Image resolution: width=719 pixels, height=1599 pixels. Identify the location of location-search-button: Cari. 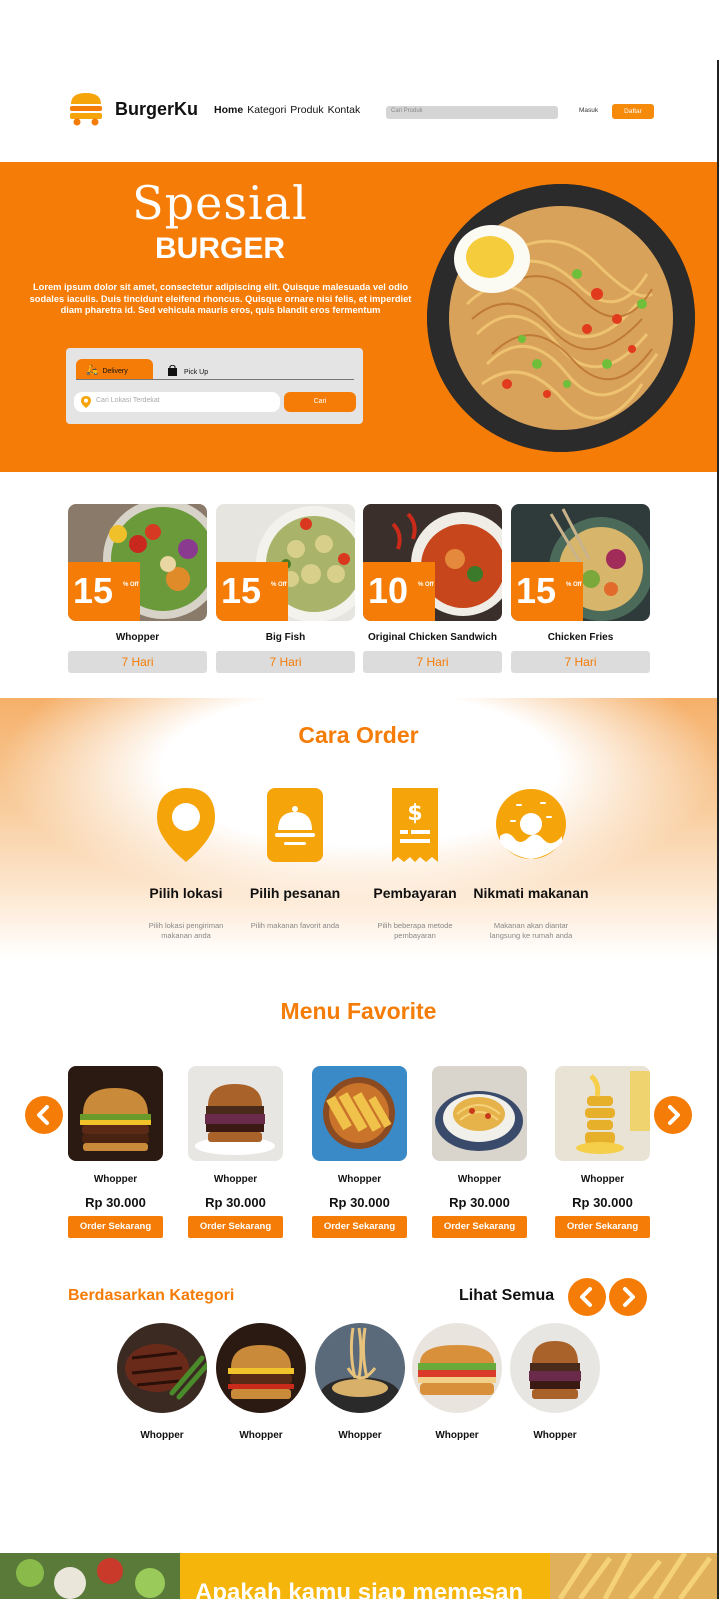
(320, 402).